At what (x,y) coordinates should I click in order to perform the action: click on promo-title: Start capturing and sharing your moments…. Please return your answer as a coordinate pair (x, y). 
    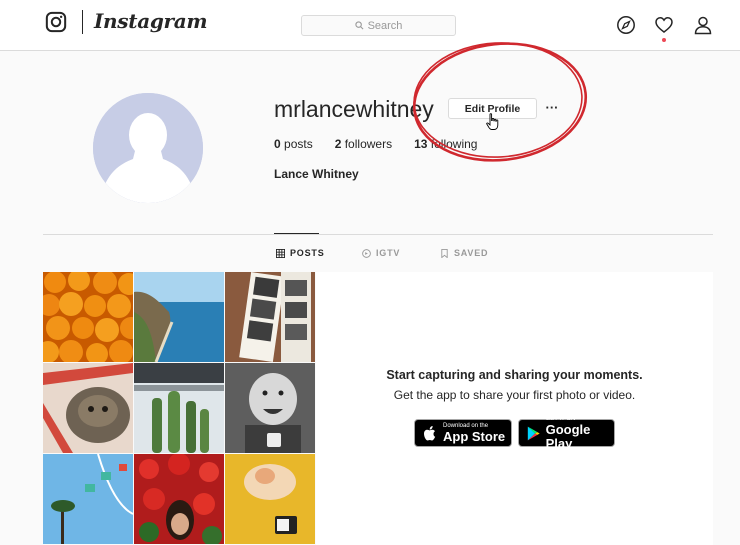
    Looking at the image, I should click on (514, 375).